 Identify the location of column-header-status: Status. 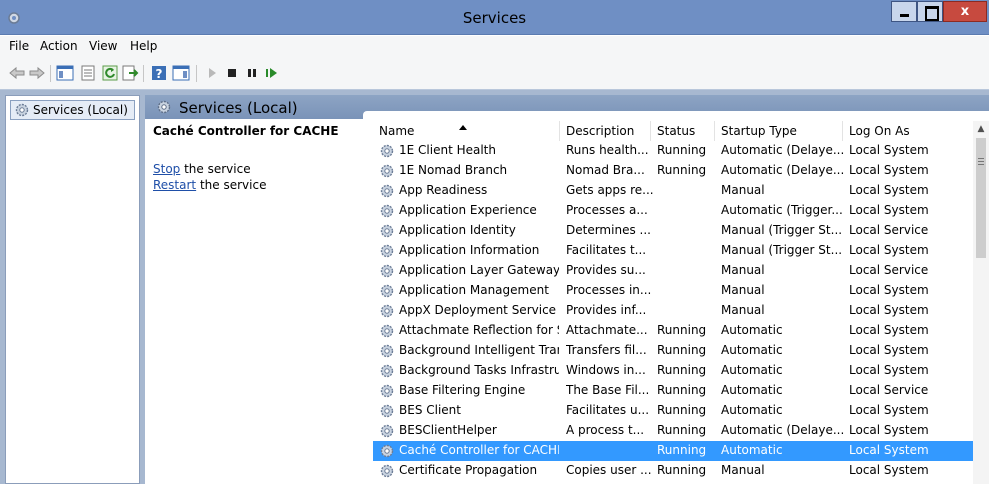
(683, 131).